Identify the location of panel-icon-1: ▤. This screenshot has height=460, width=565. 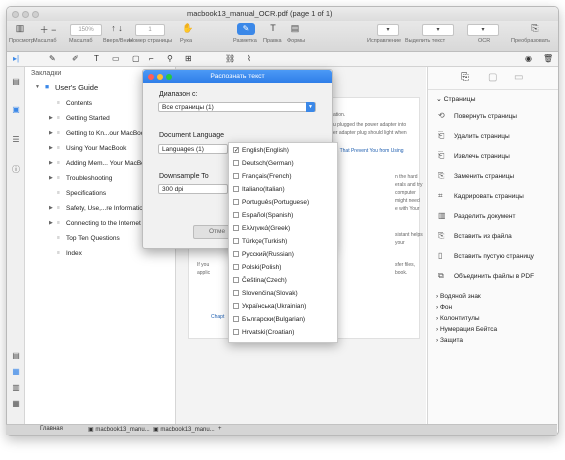
(16, 356).